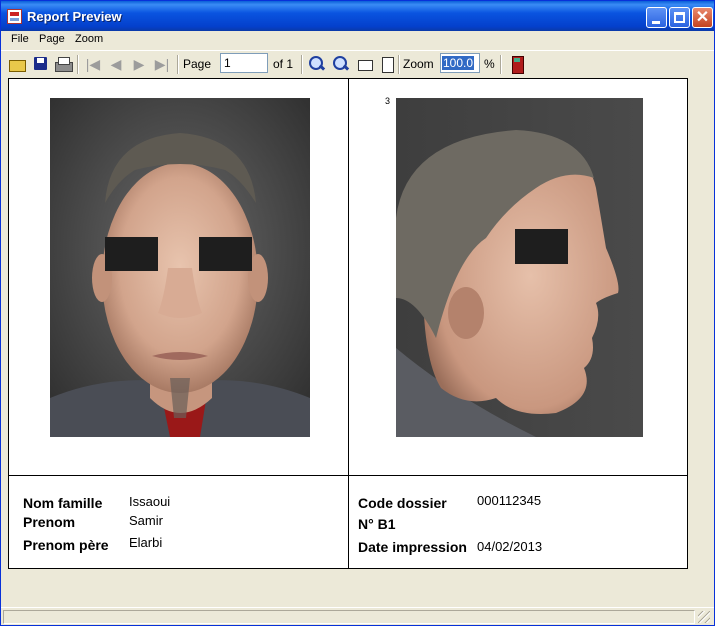 The width and height of the screenshot is (715, 626). What do you see at coordinates (388, 101) in the screenshot?
I see `page-mark: 3` at bounding box center [388, 101].